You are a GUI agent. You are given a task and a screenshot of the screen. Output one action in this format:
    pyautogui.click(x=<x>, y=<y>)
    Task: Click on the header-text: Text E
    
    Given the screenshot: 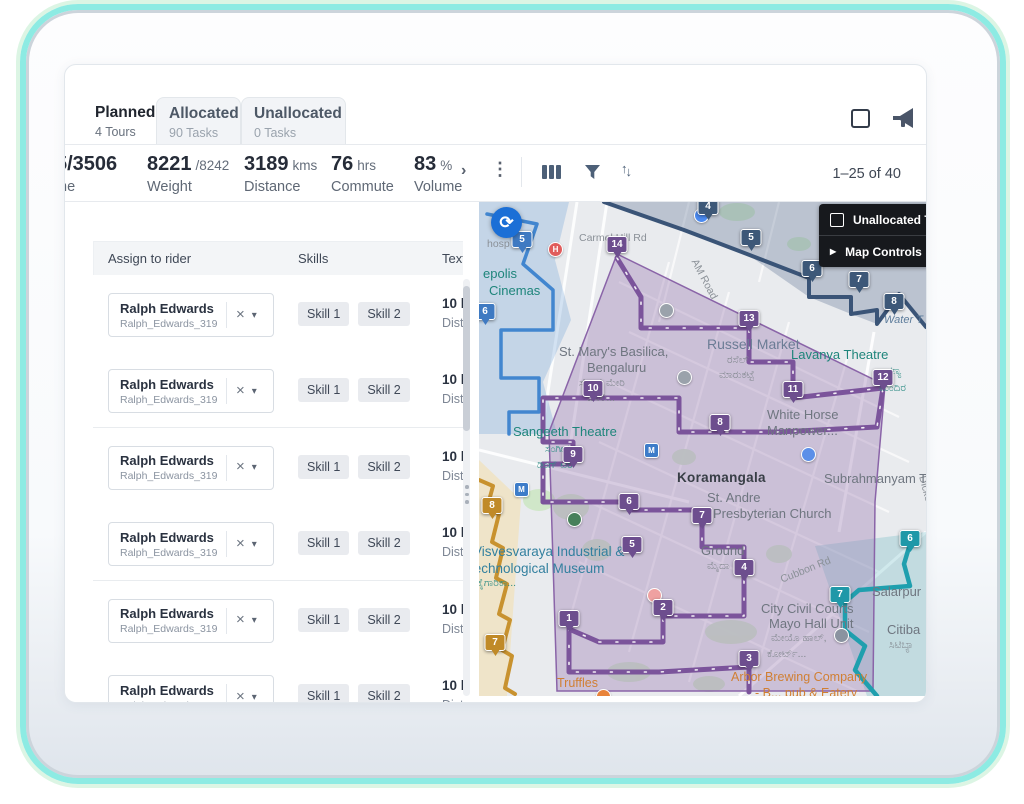 What is the action you would take?
    pyautogui.click(x=452, y=258)
    